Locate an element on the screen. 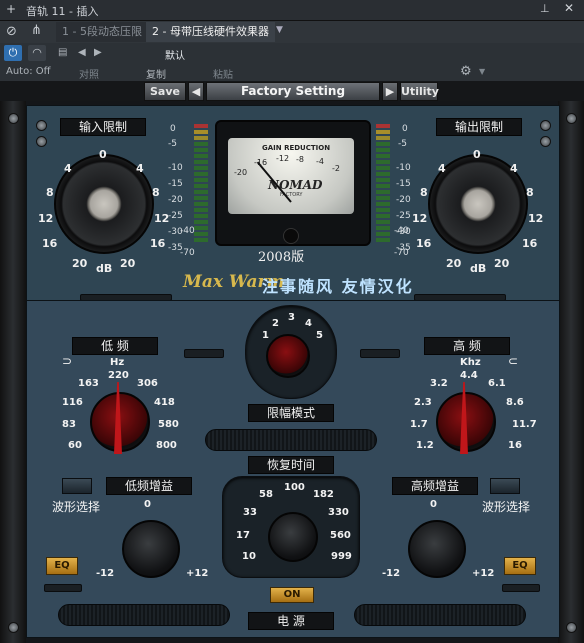 The image size is (584, 643). db-label: dB is located at coordinates (478, 268).